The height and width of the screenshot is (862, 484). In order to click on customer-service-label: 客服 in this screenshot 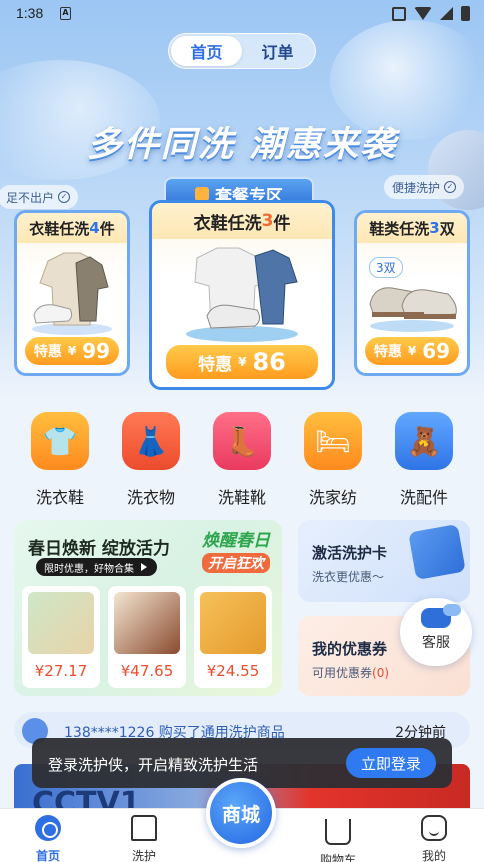, I will do `click(436, 643)`.